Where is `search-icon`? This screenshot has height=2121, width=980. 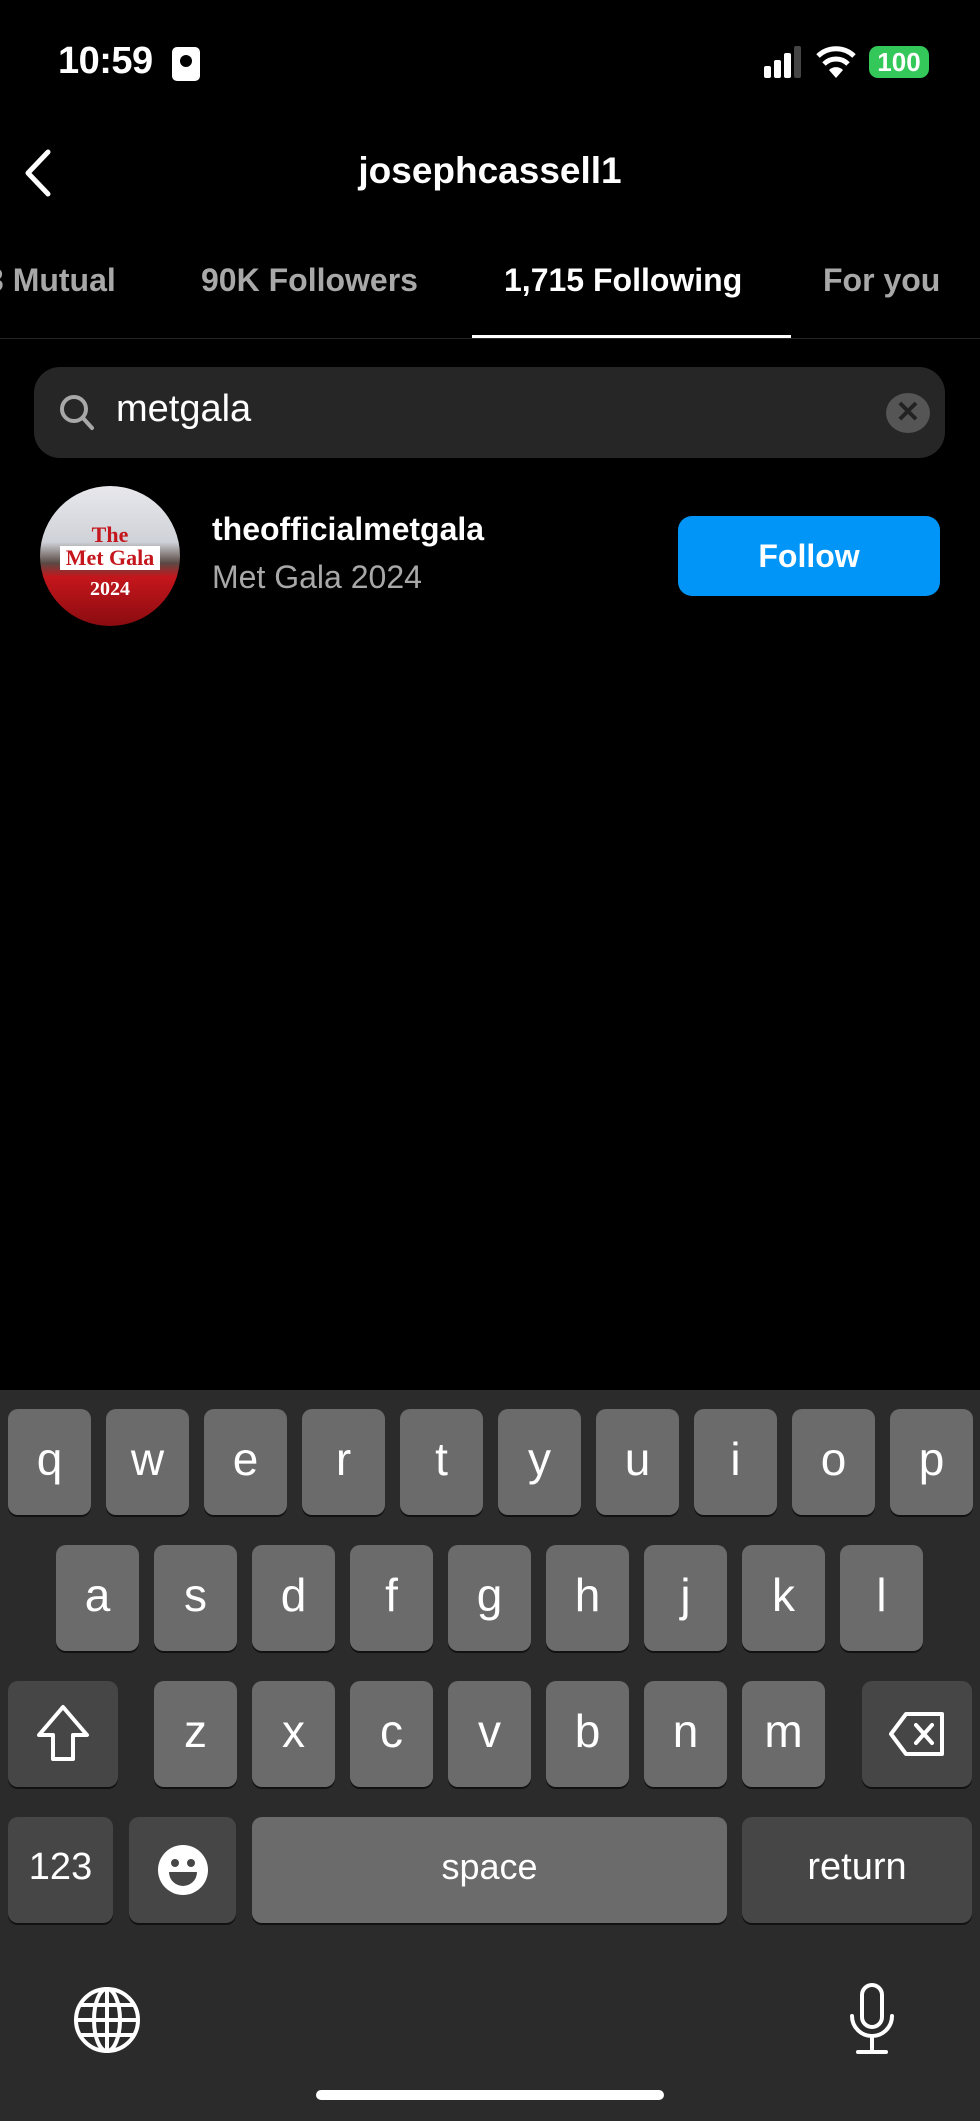 search-icon is located at coordinates (77, 412).